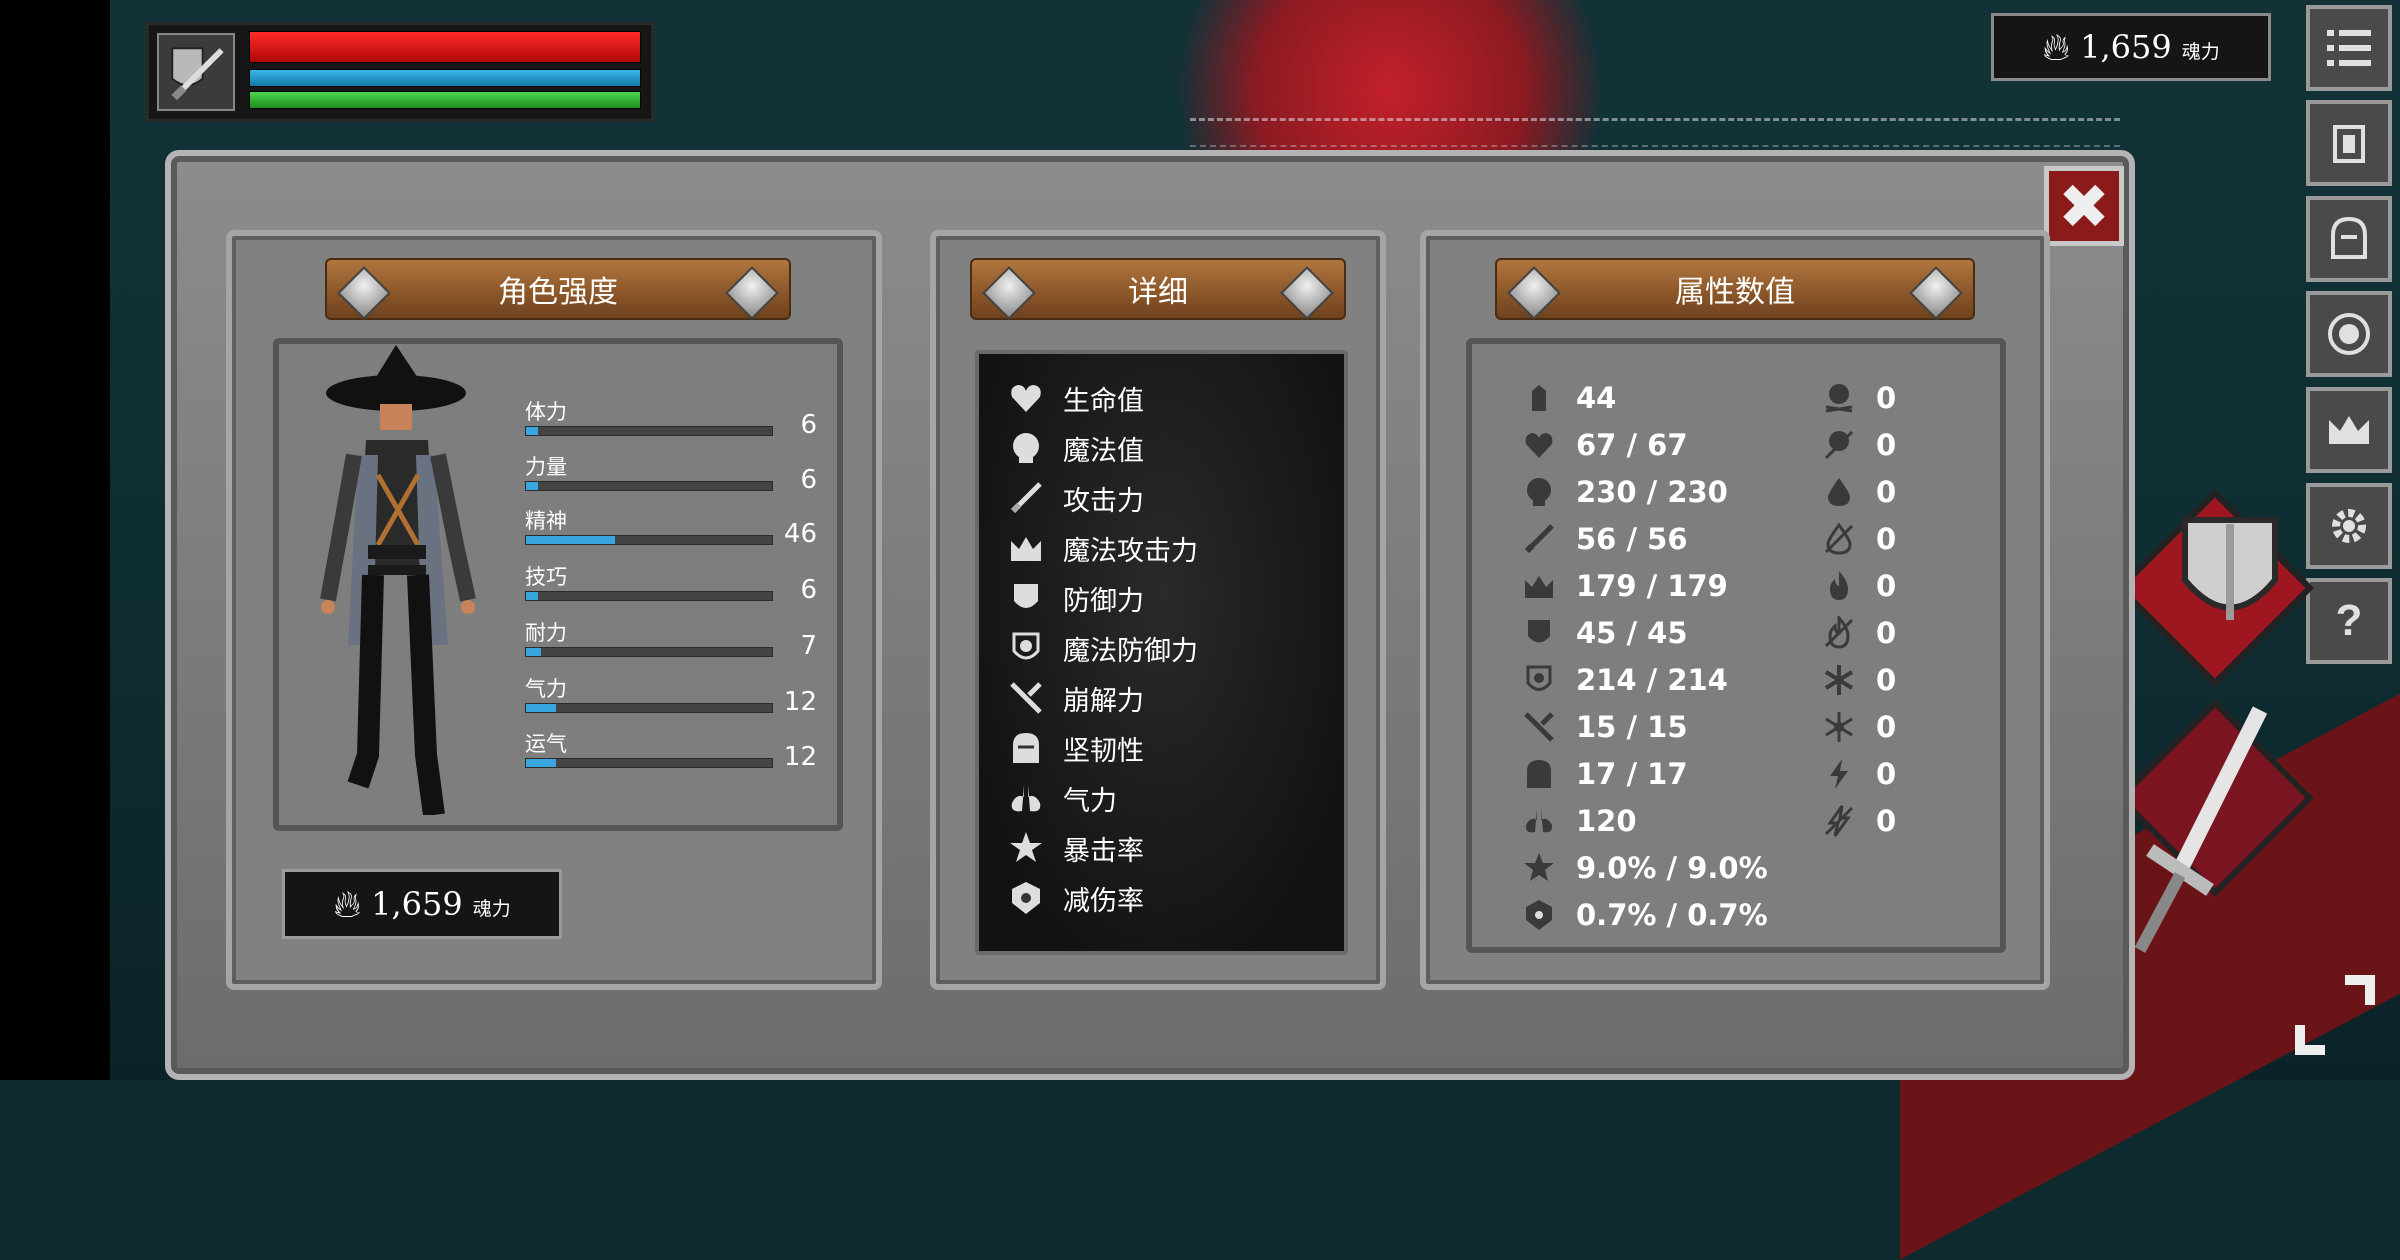 This screenshot has height=1260, width=2400. Describe the element at coordinates (1604, 774) in the screenshot. I see `attribute-row: 17 / 17` at that location.